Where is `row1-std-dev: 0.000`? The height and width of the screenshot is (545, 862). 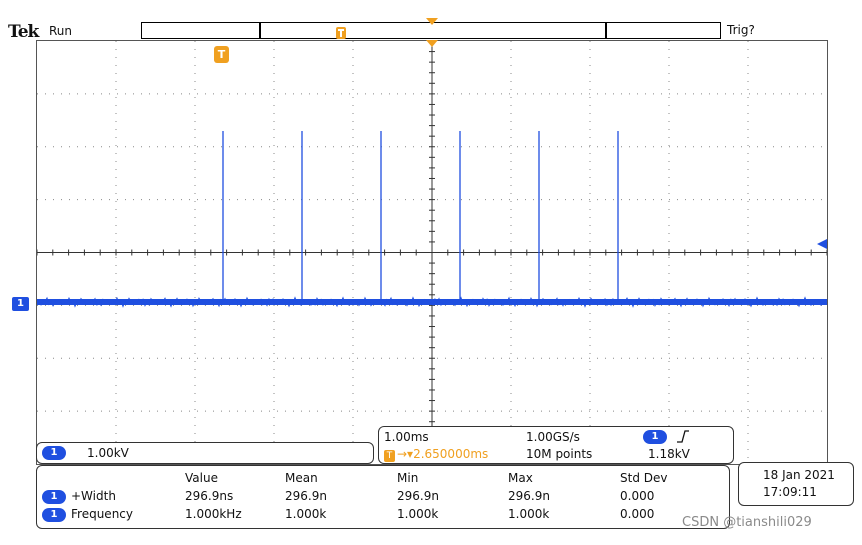
row1-std-dev: 0.000 is located at coordinates (637, 496).